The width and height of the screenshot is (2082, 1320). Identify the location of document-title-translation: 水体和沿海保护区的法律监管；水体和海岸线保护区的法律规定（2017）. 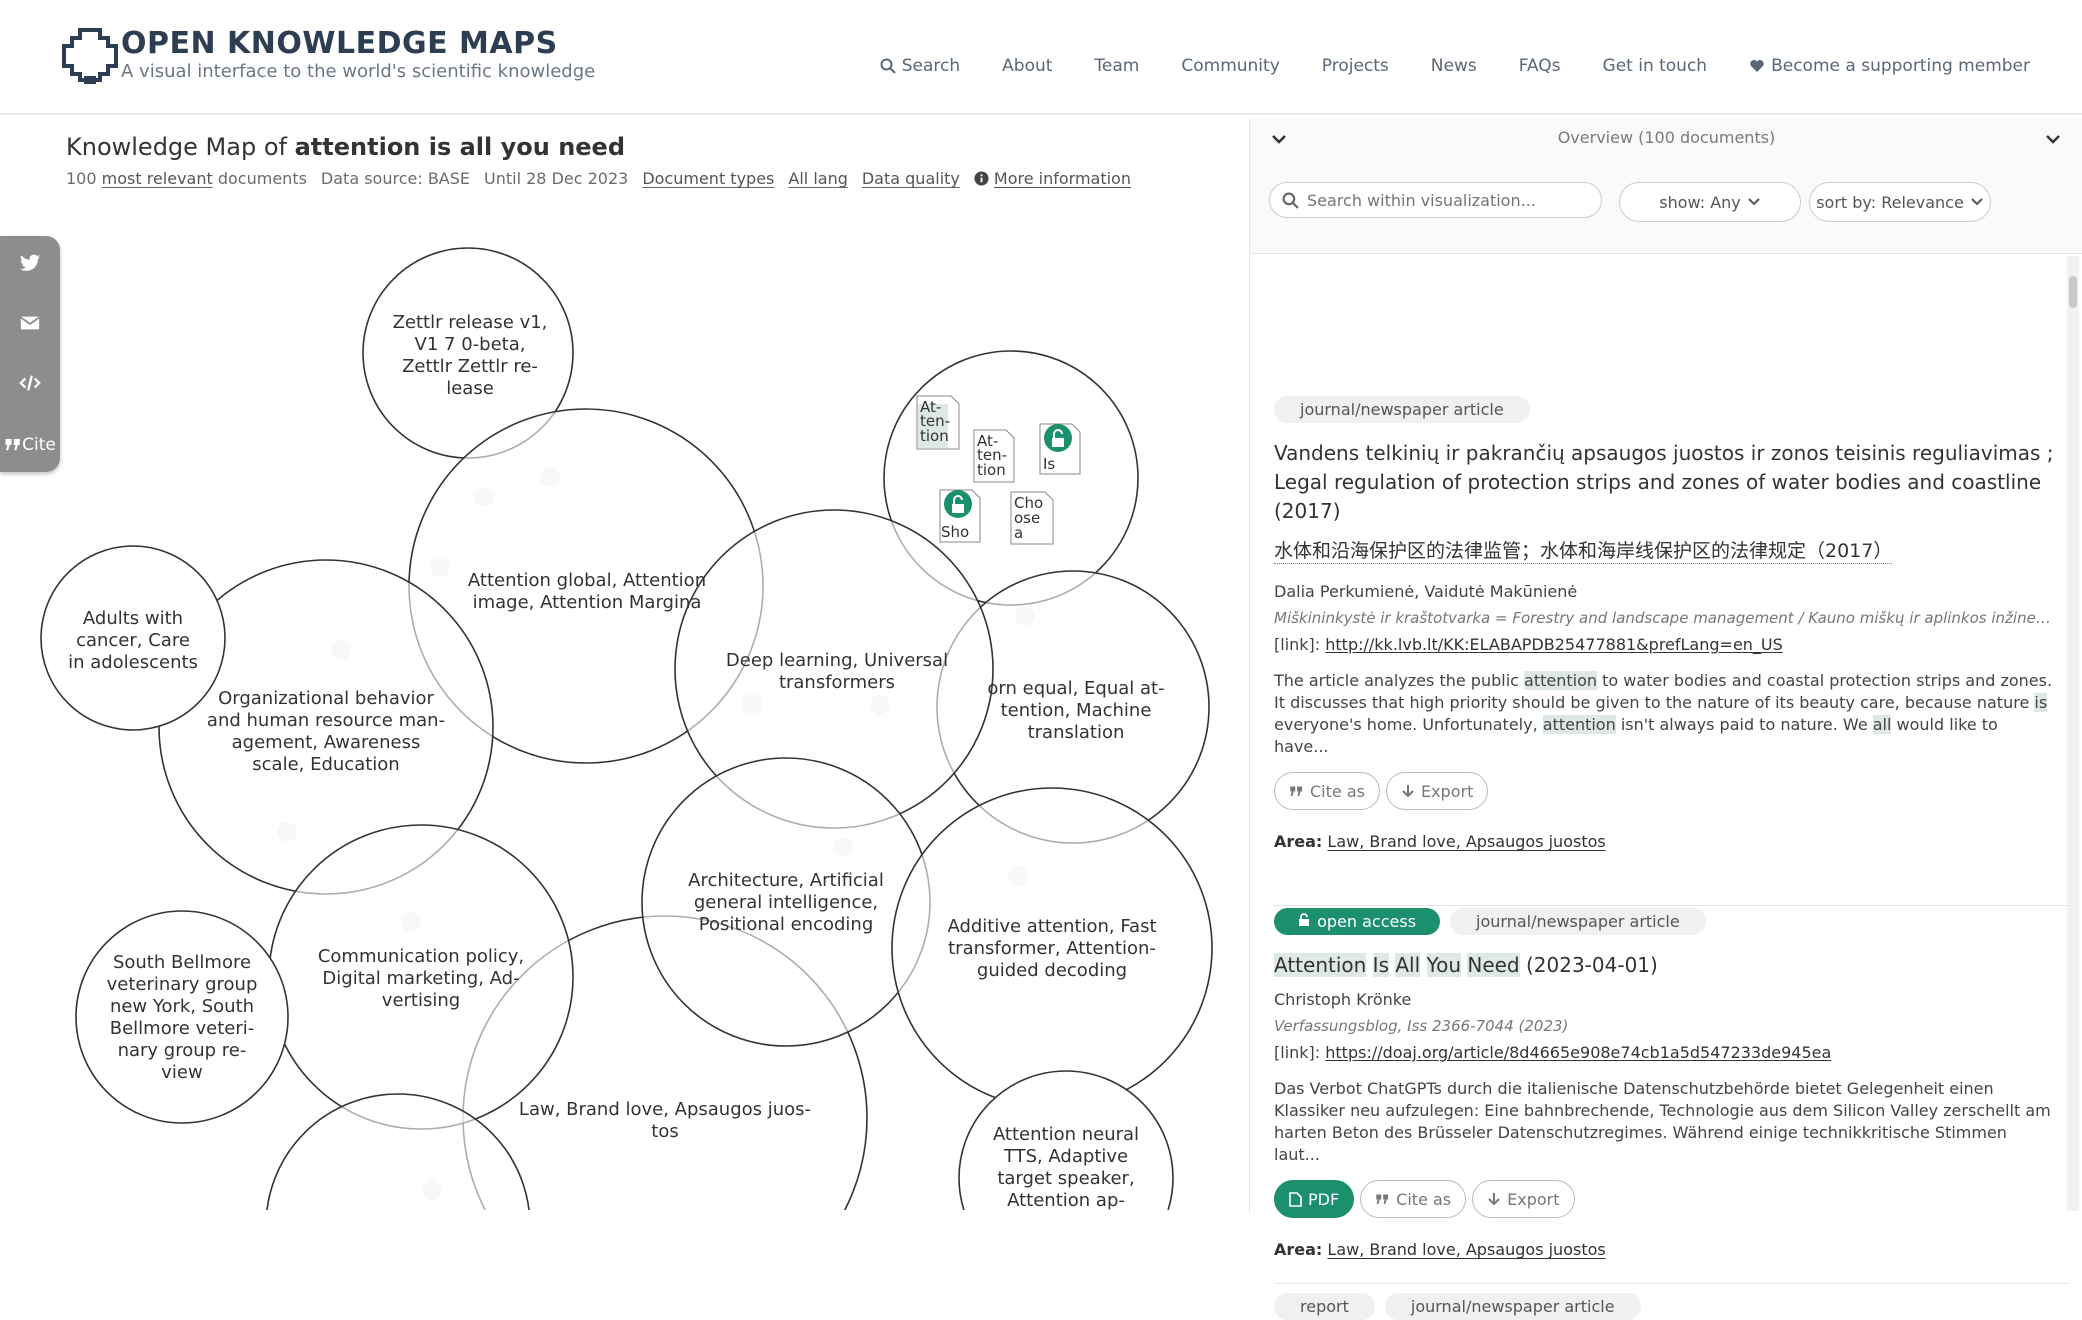
(1583, 550).